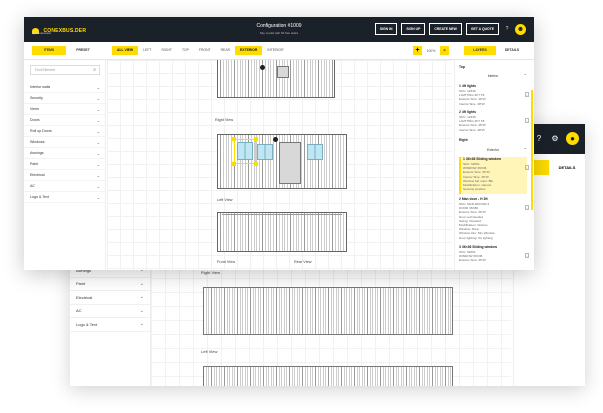  I want to click on sign-up-button: SIGN UP, so click(413, 29).